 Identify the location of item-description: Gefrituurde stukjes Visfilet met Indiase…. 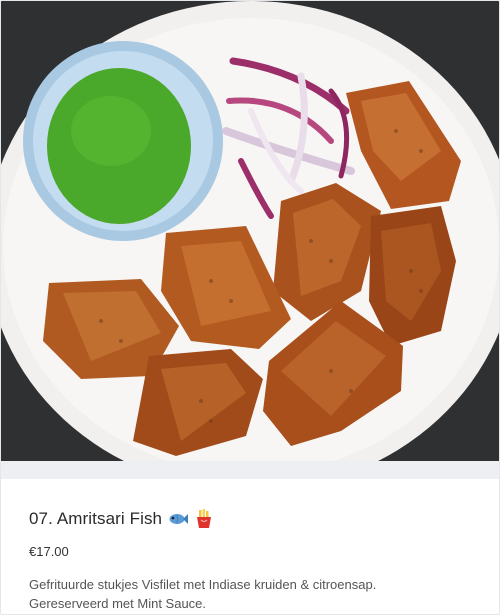
(254, 594).